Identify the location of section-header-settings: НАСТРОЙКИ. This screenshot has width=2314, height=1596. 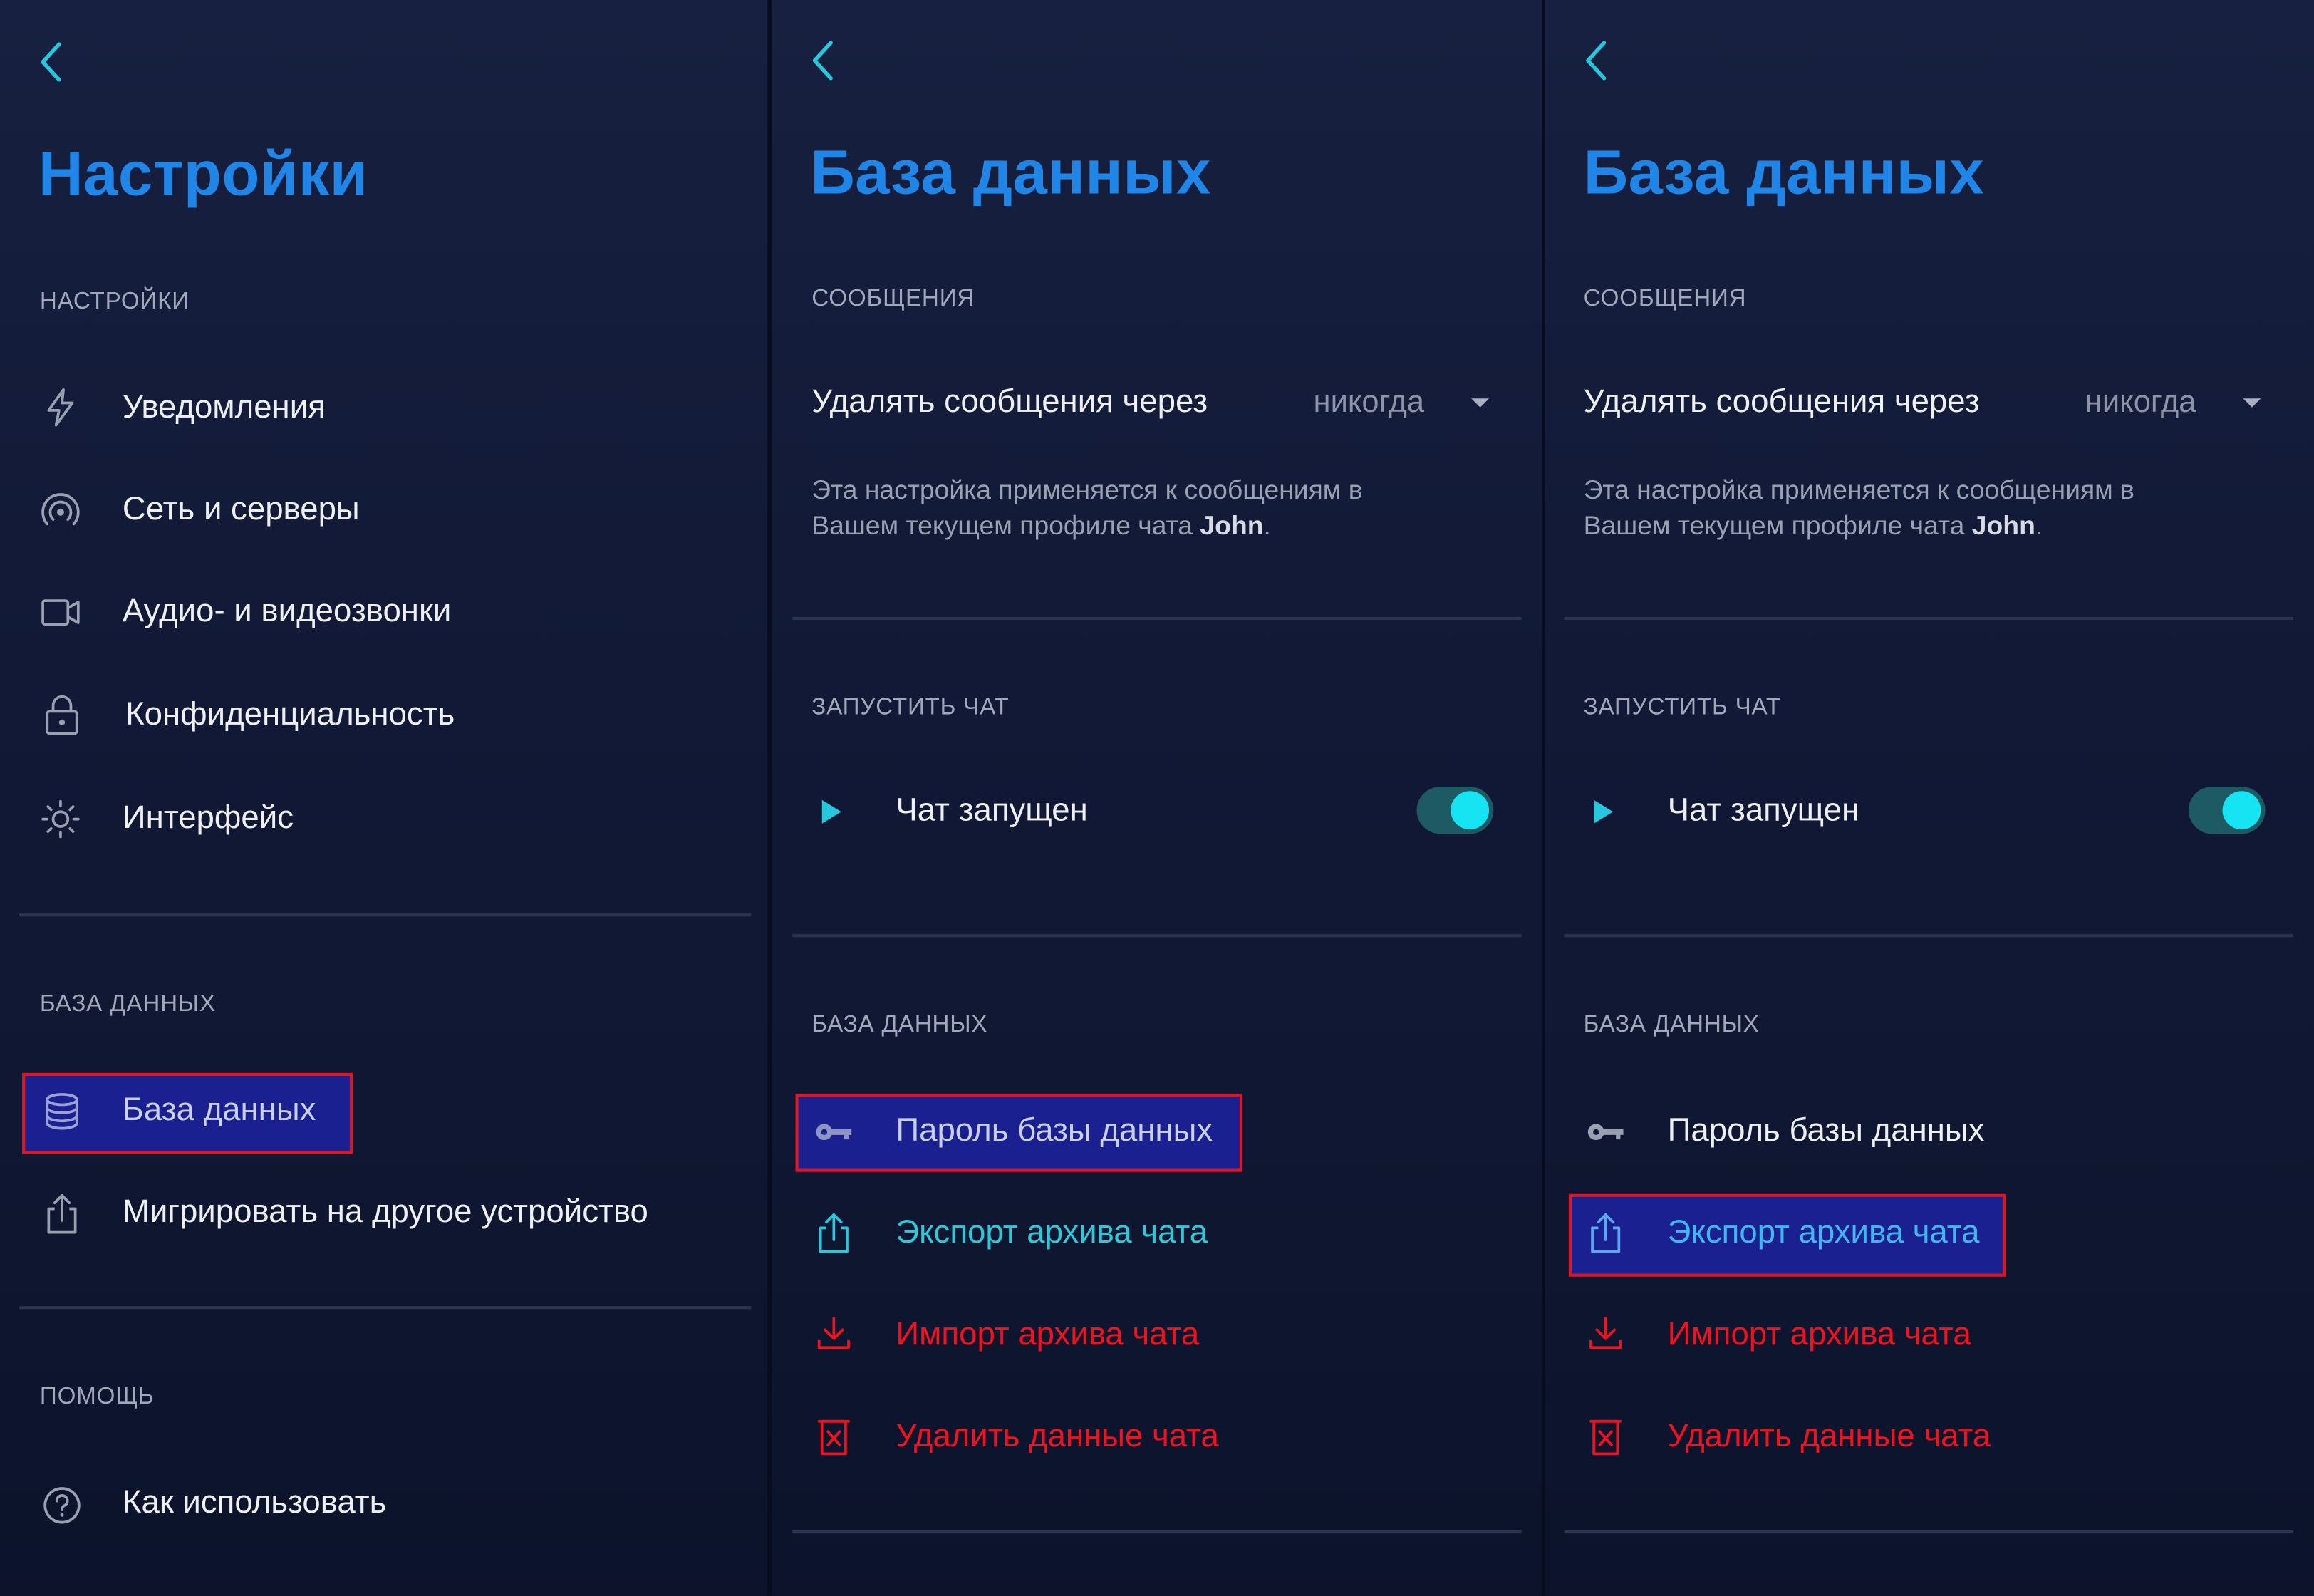
(114, 302).